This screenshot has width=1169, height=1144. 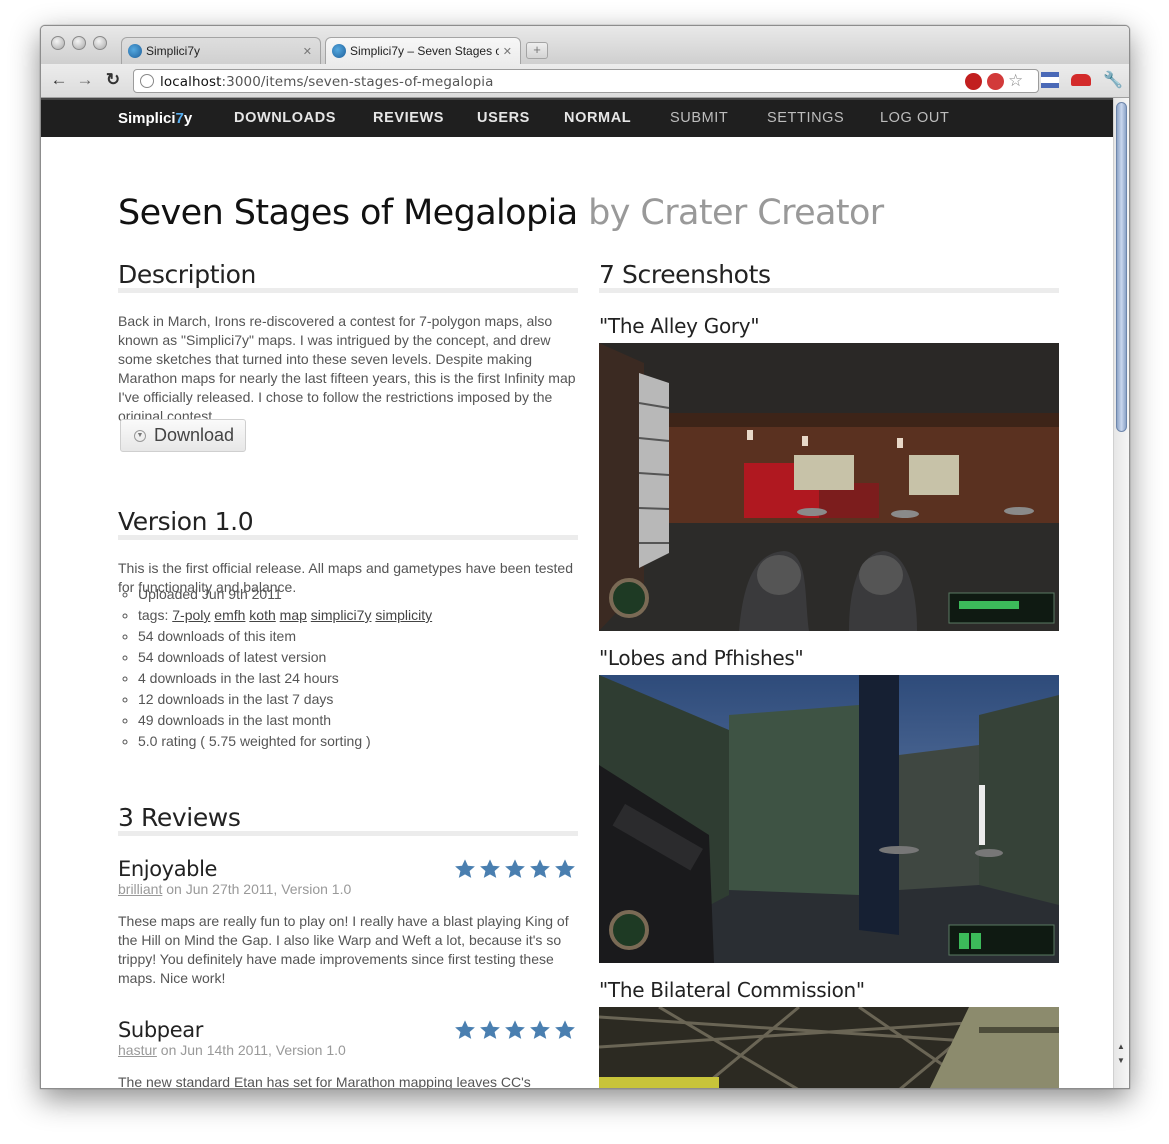 What do you see at coordinates (285, 636) in the screenshot?
I see `stat-item: 54 downloads of this item` at bounding box center [285, 636].